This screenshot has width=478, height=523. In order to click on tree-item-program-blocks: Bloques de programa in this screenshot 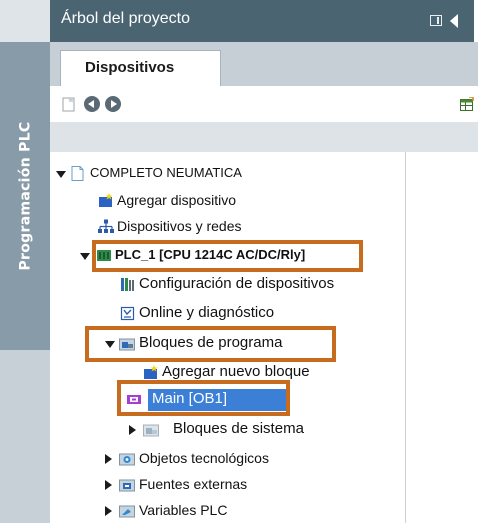, I will do `click(214, 344)`.